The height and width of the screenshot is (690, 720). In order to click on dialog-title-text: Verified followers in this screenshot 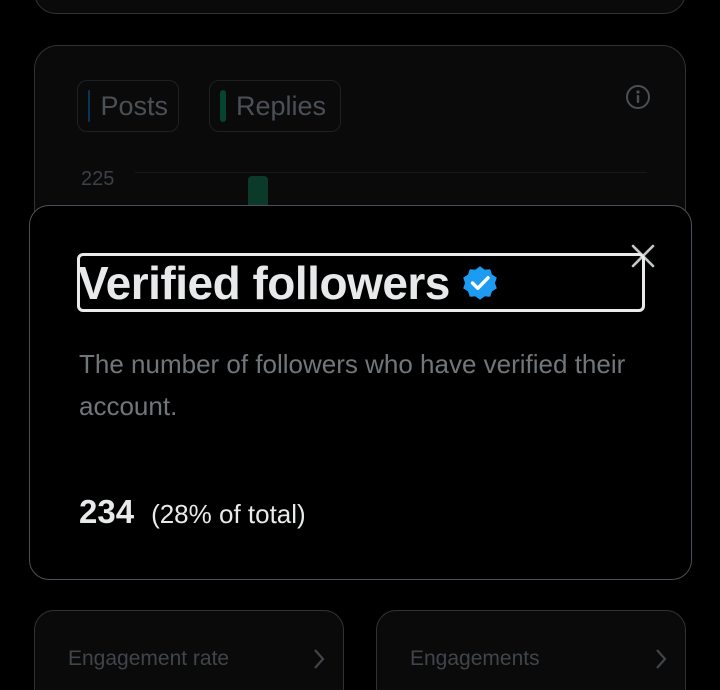, I will do `click(264, 282)`.